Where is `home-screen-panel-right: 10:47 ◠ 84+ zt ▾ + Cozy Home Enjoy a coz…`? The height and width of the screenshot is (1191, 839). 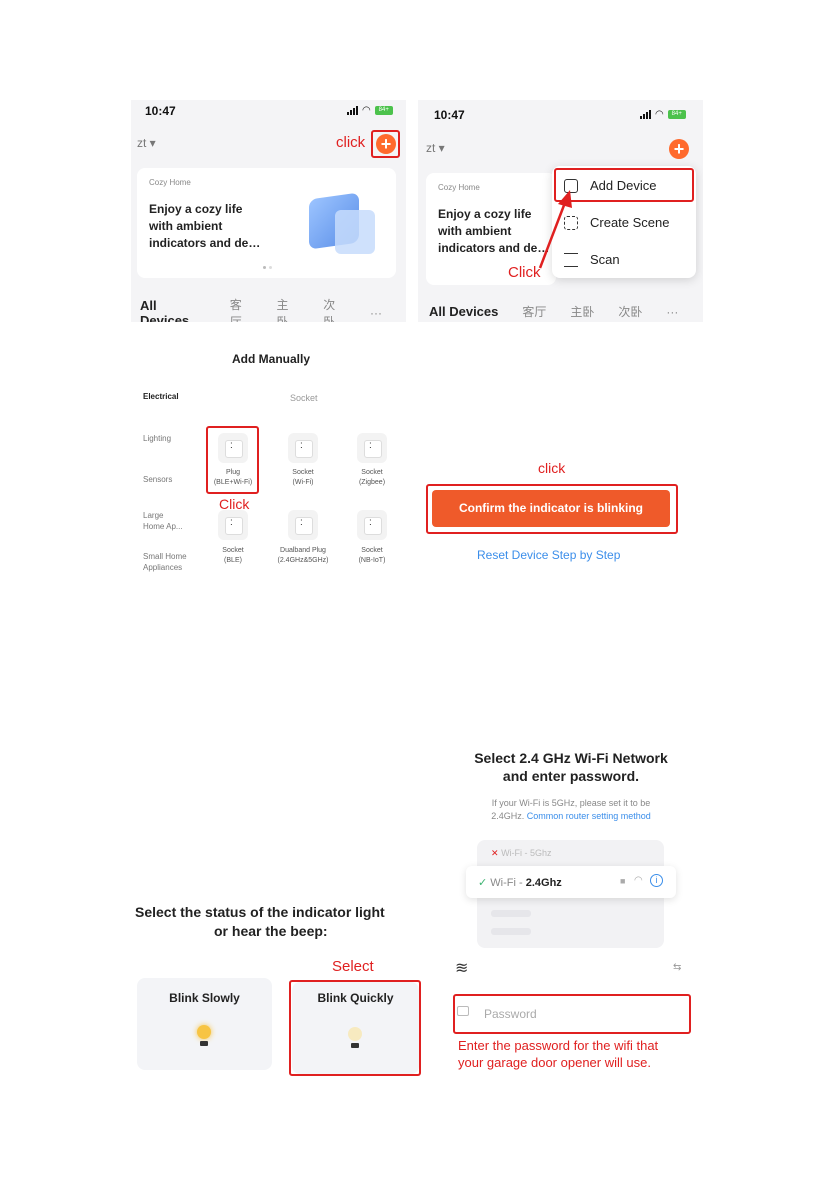 home-screen-panel-right: 10:47 ◠ 84+ zt ▾ + Cozy Home Enjoy a coz… is located at coordinates (560, 211).